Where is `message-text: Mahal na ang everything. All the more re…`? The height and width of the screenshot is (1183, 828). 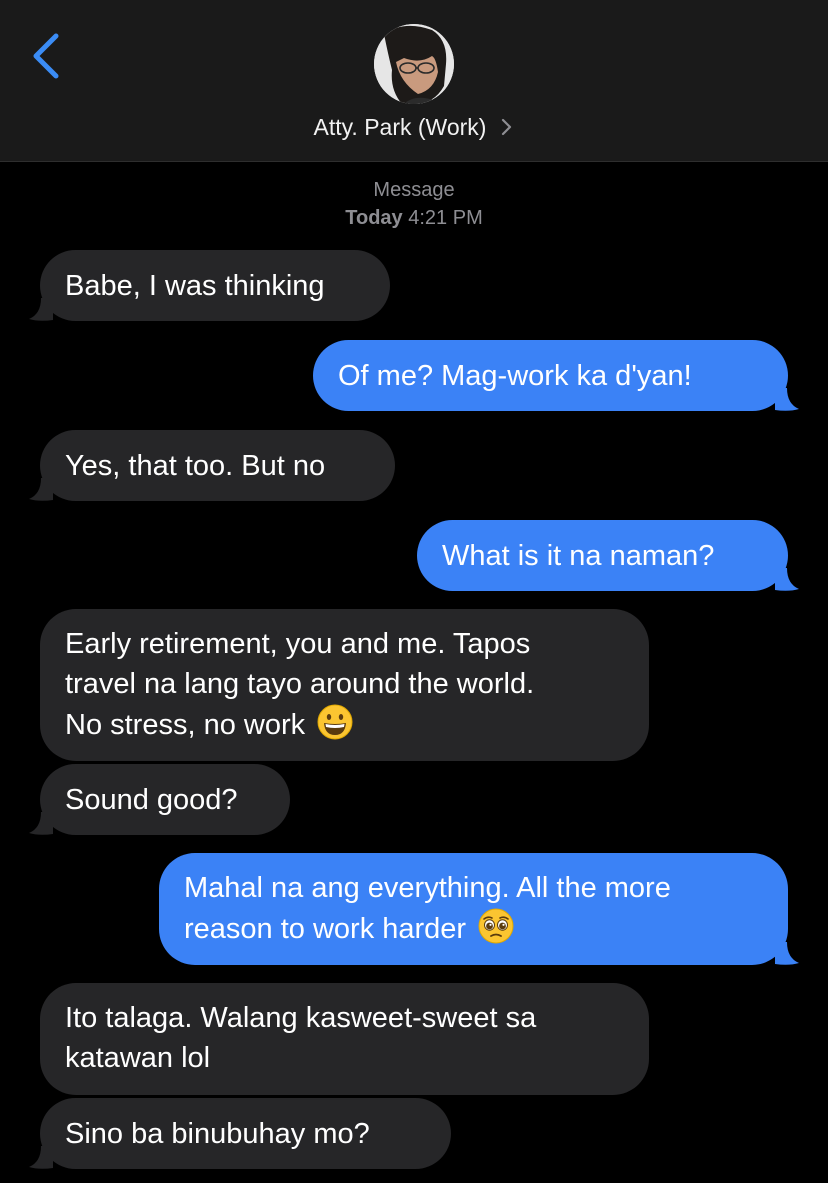
message-text: Mahal na ang everything. All the more re… is located at coordinates (427, 908).